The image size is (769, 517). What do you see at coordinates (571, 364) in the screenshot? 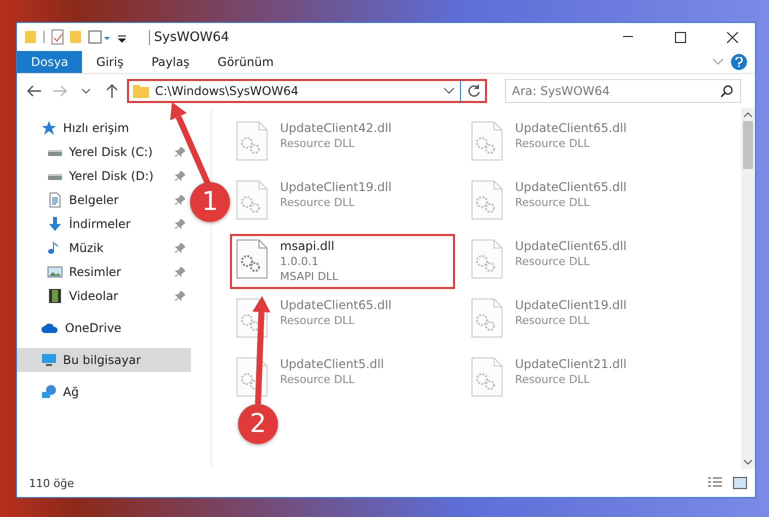
I see `file-name: UpdateClient21.dll` at bounding box center [571, 364].